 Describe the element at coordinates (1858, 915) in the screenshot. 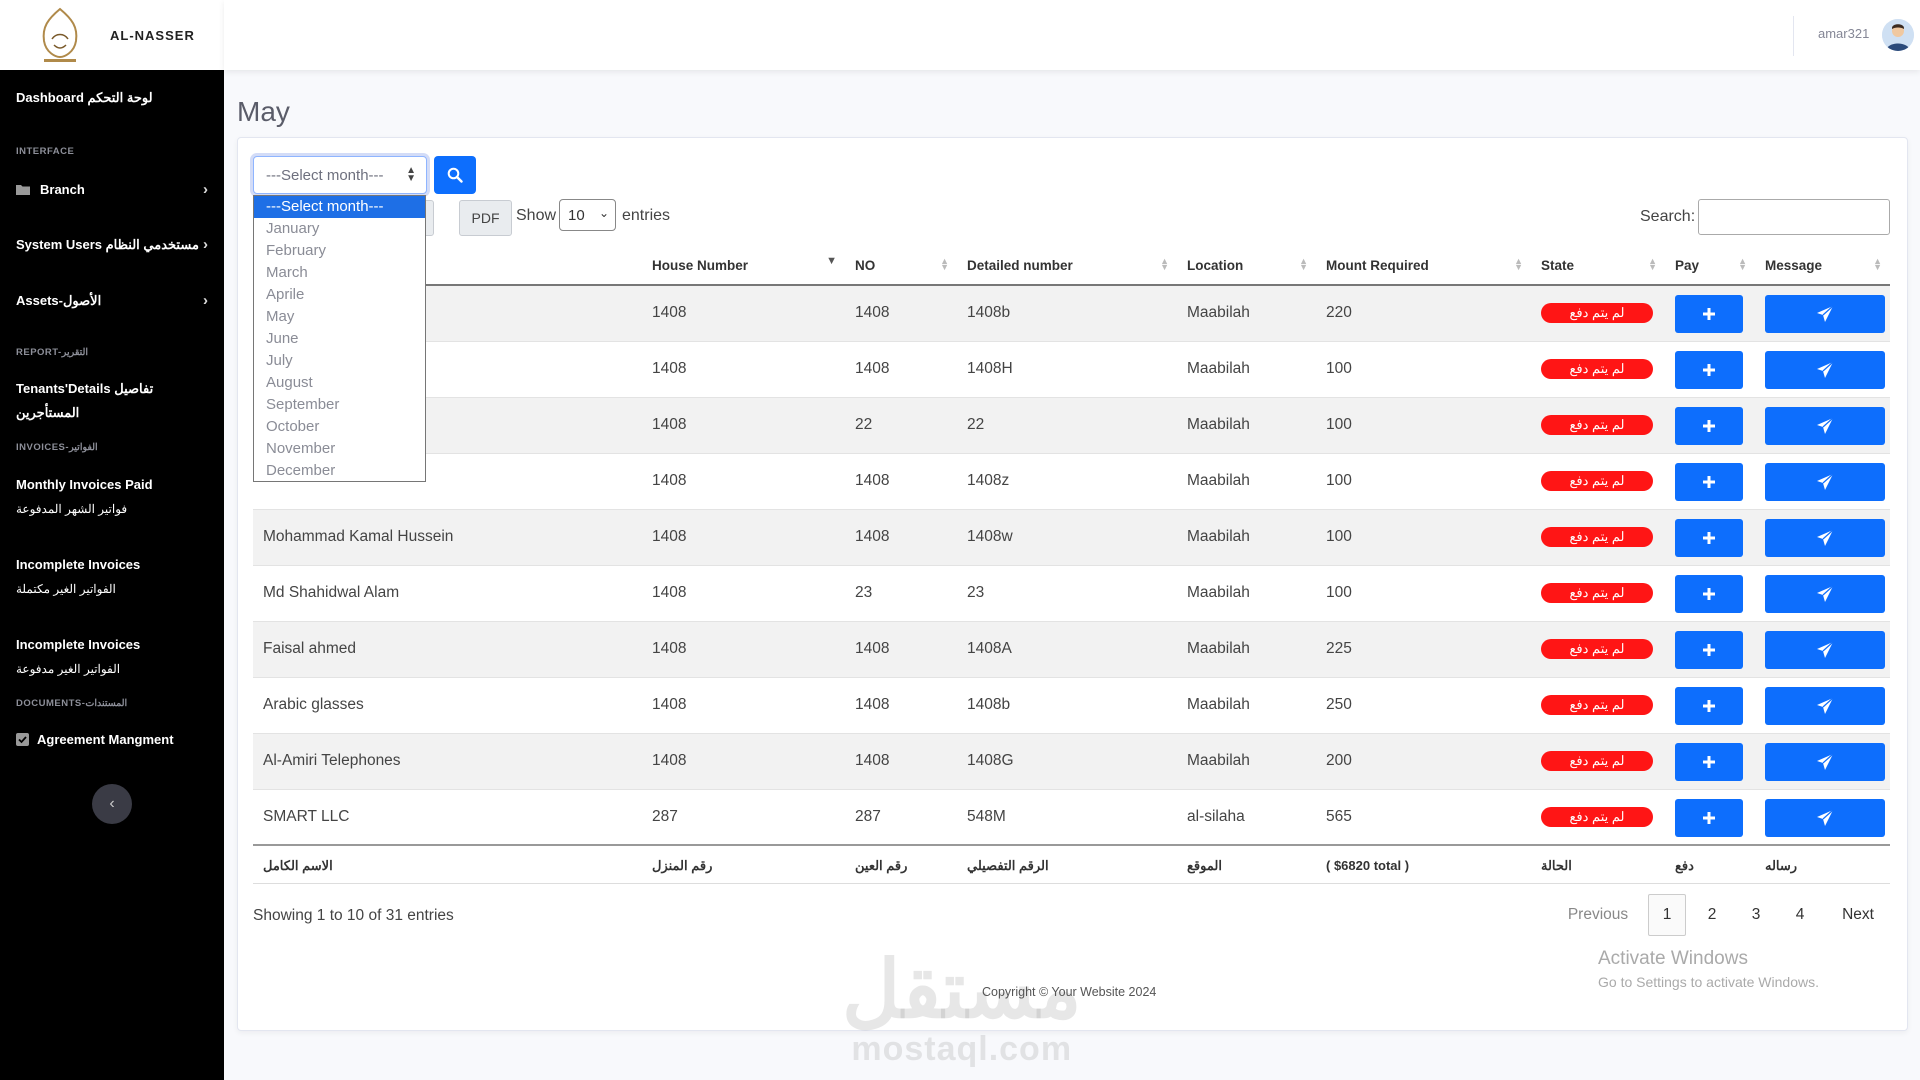

I see `pagination-next: Next` at that location.